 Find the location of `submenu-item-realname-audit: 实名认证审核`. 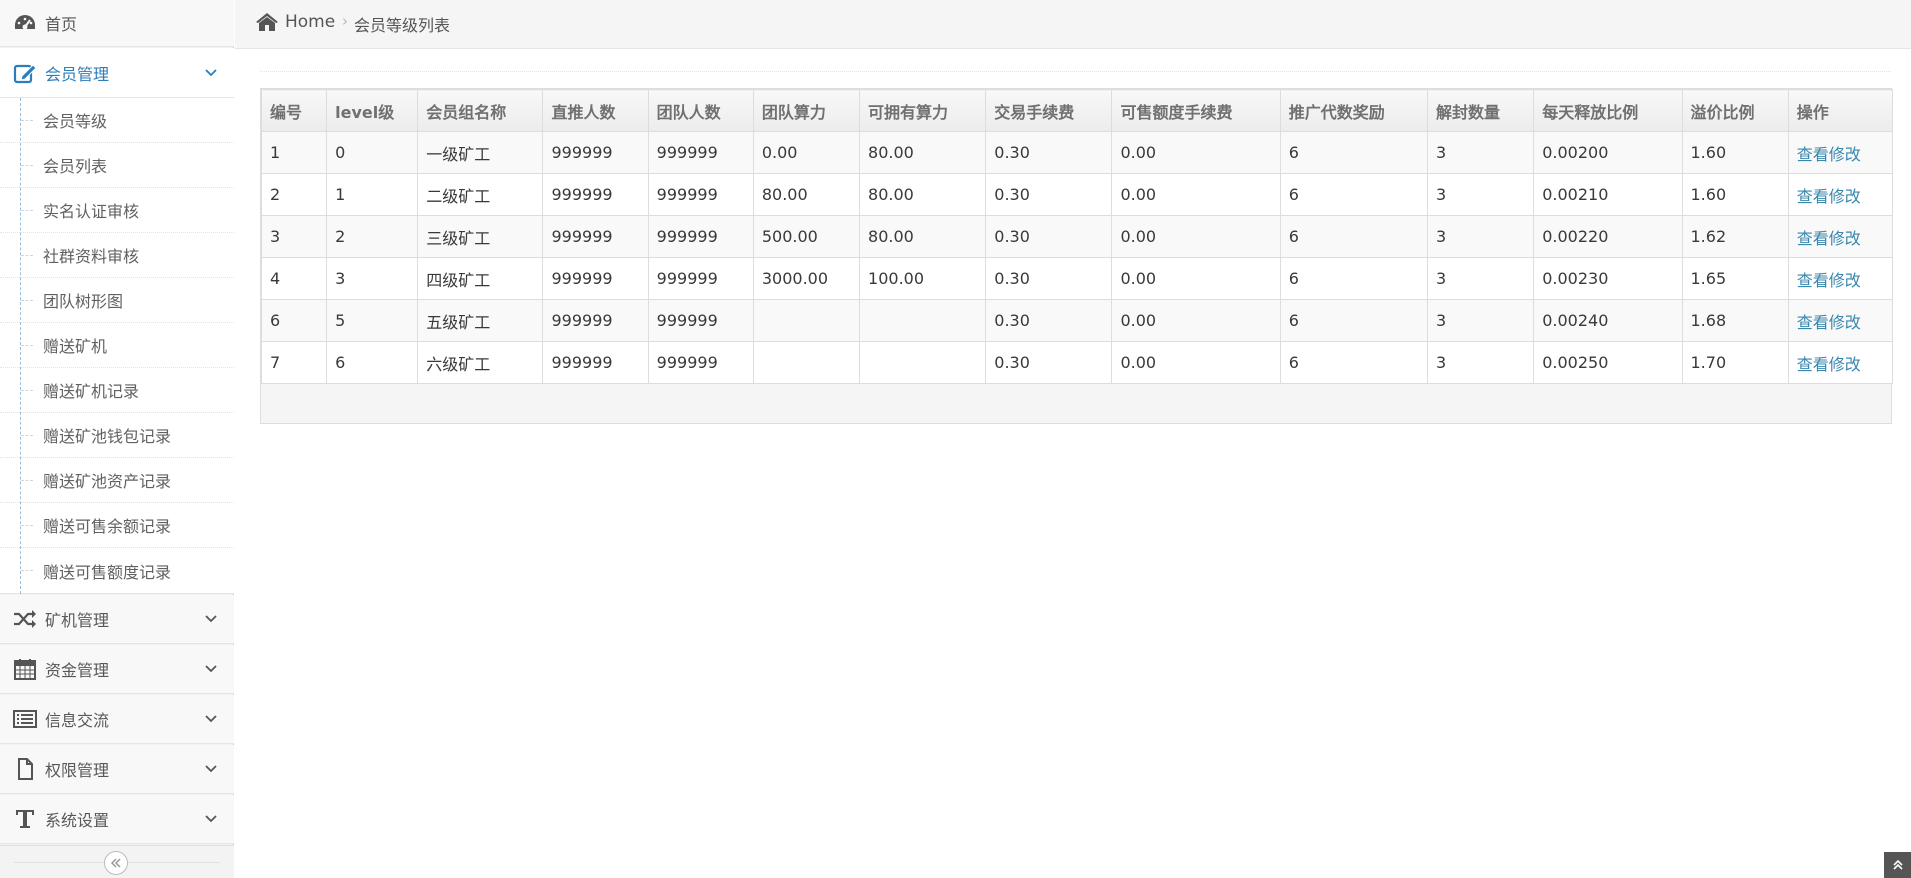

submenu-item-realname-audit: 实名认证审核 is located at coordinates (117, 210).